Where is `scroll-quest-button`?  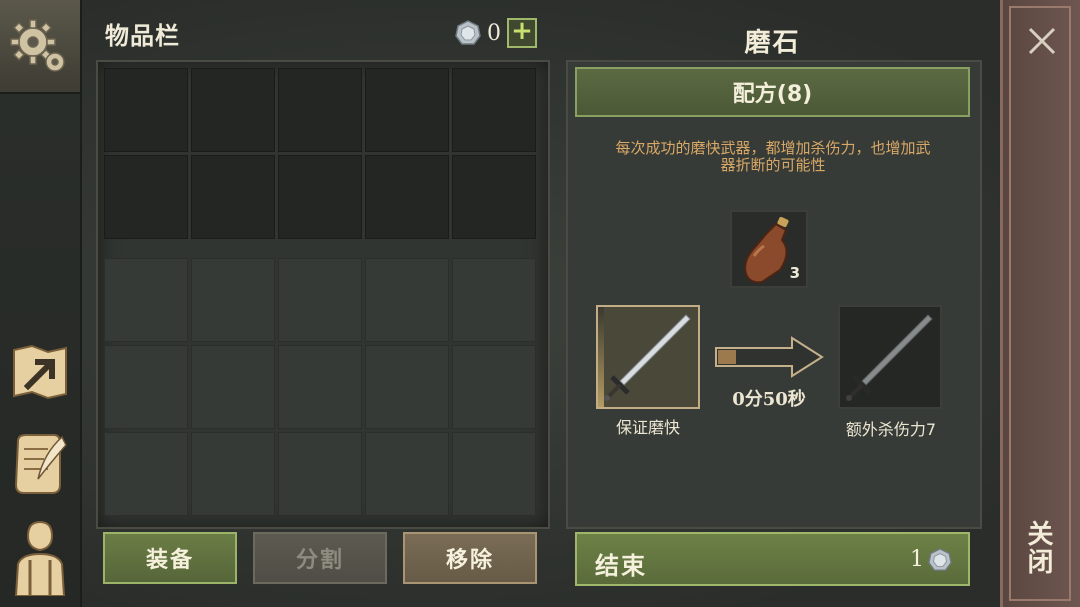 scroll-quest-button is located at coordinates (40, 464).